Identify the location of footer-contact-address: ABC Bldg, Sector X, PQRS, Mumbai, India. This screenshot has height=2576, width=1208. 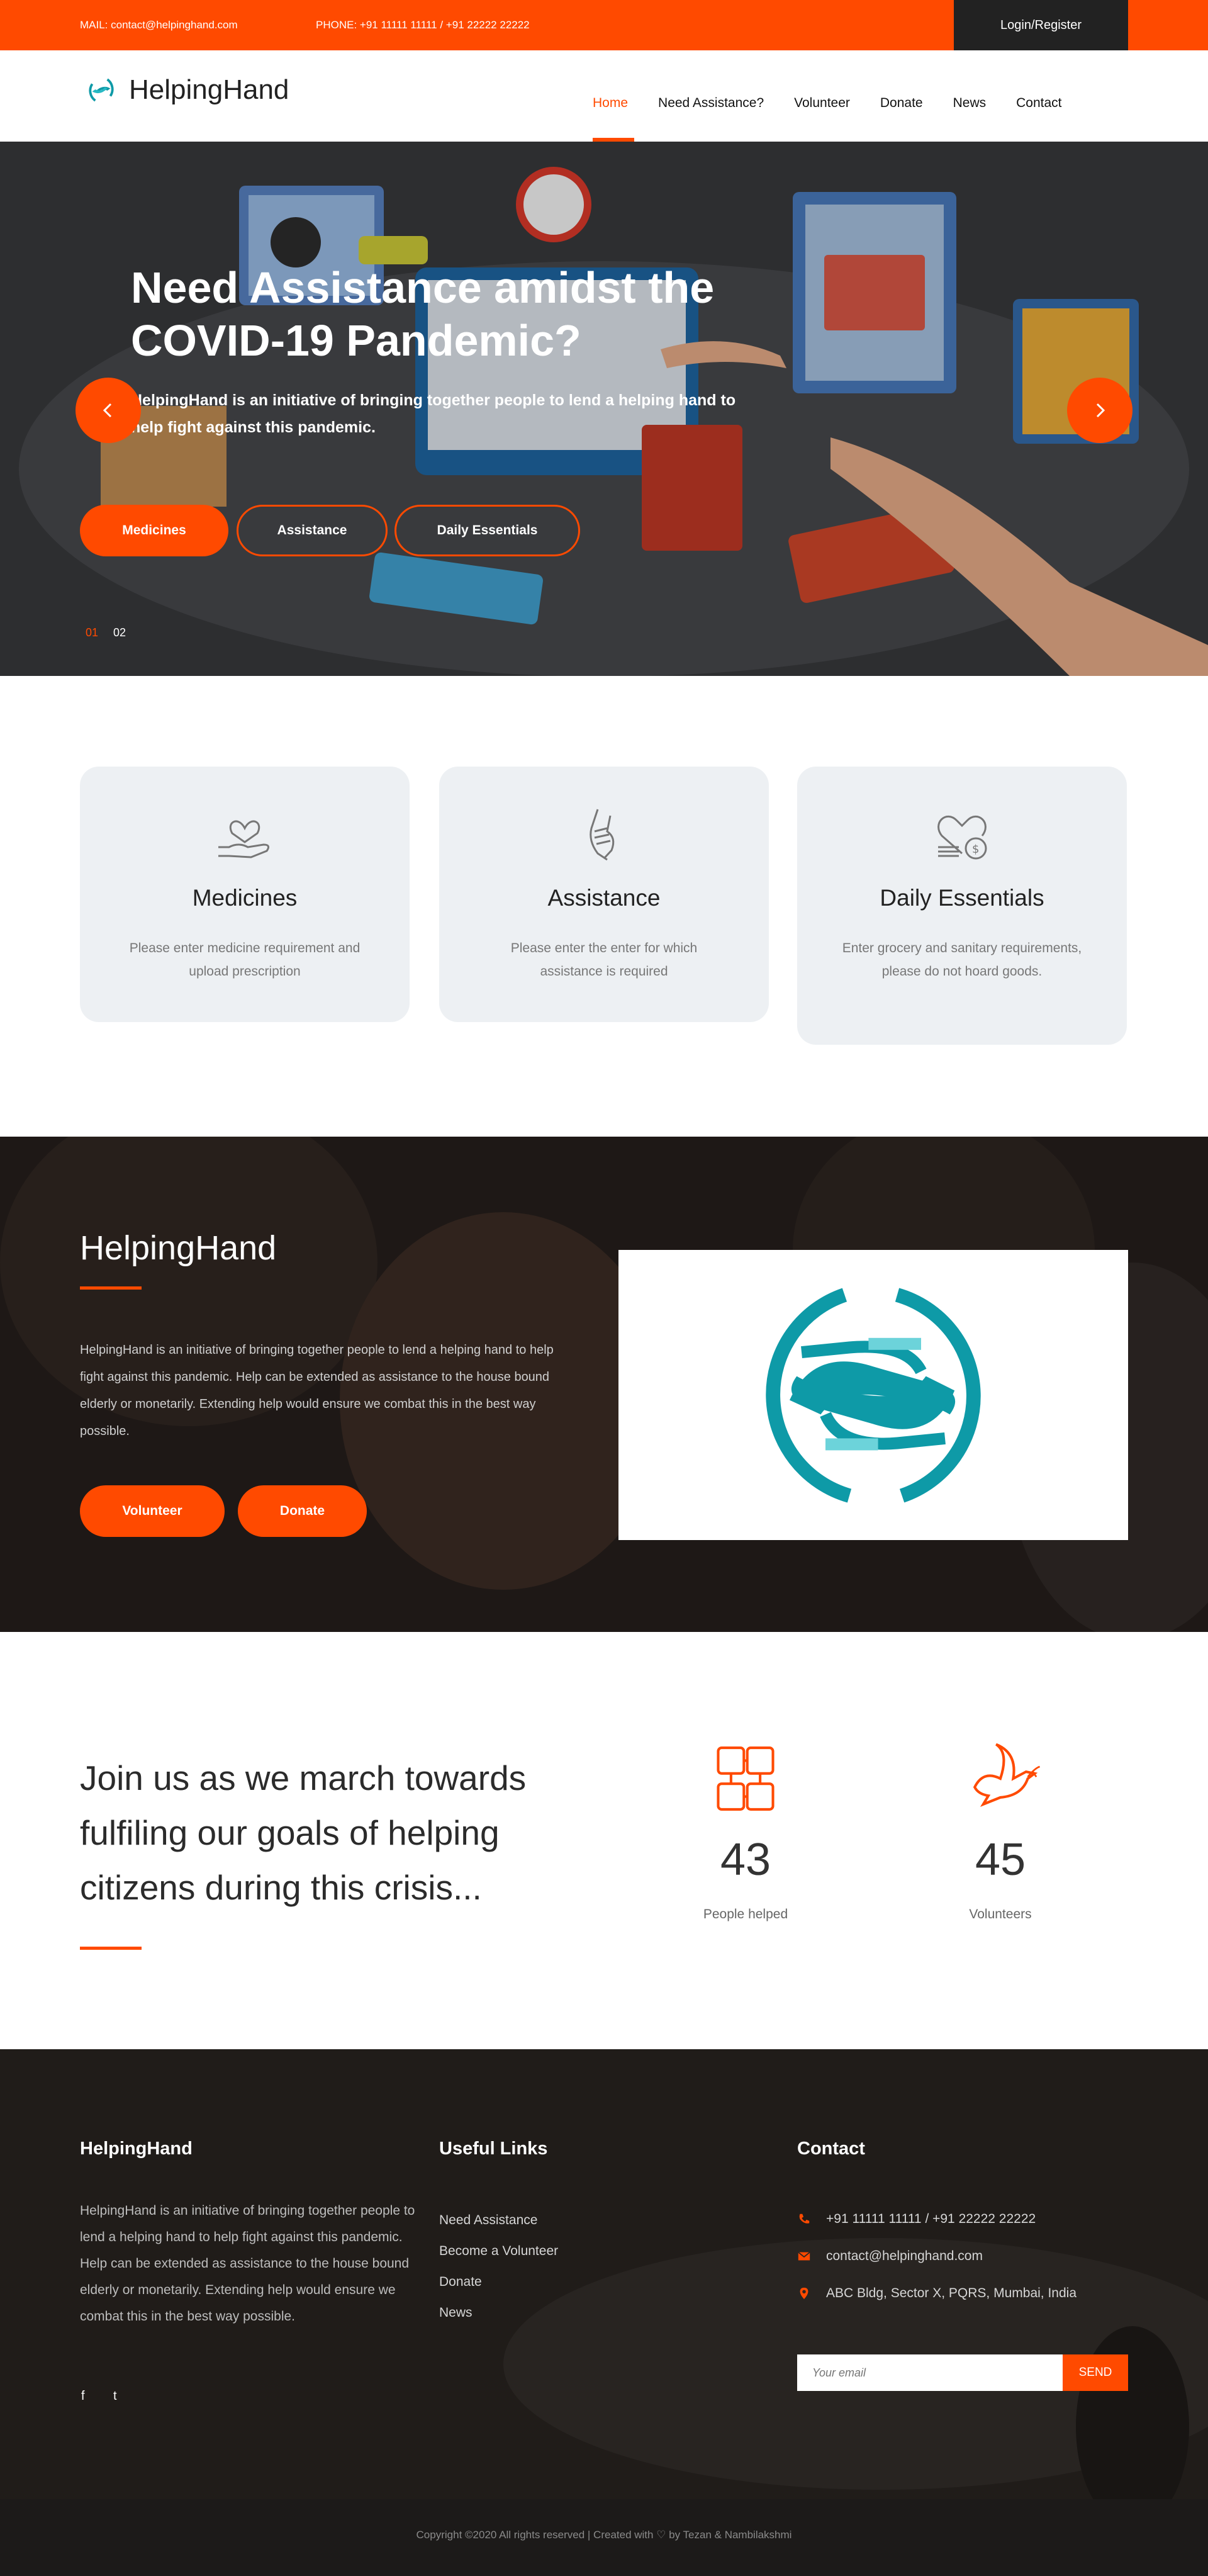
(937, 2293).